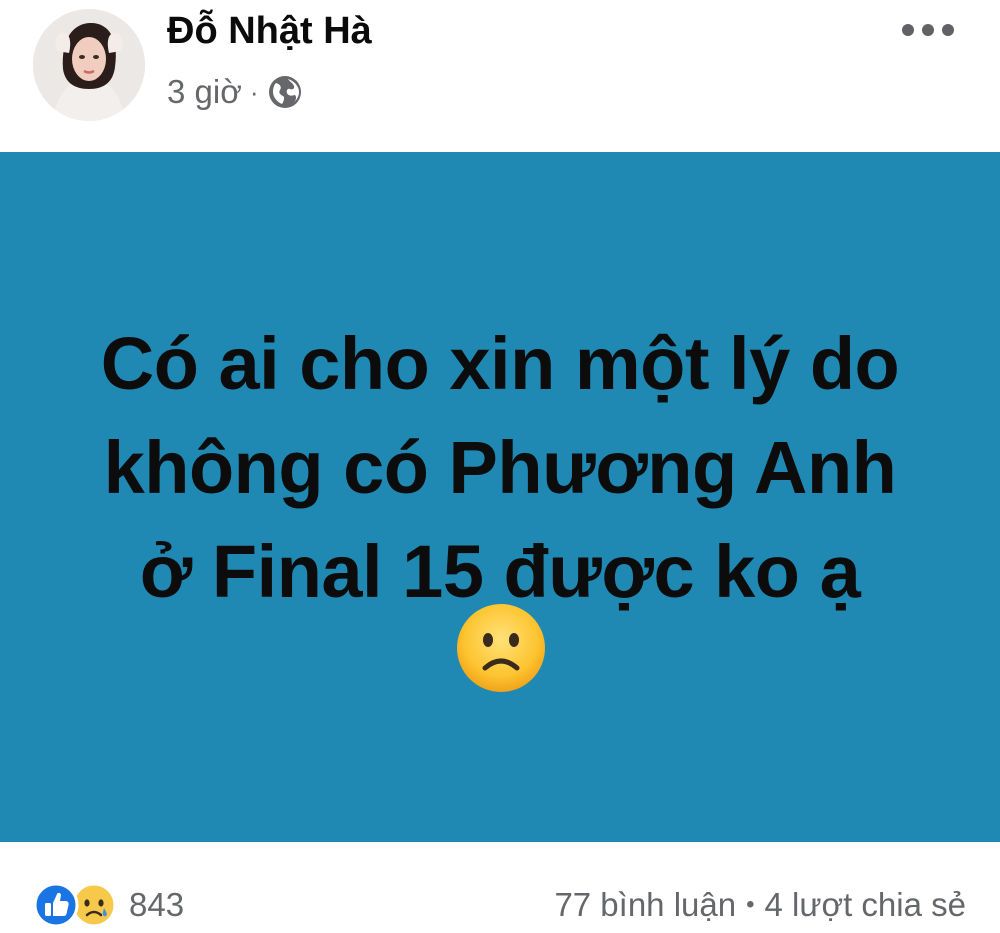  I want to click on post-time: 3 giờ, so click(204, 92).